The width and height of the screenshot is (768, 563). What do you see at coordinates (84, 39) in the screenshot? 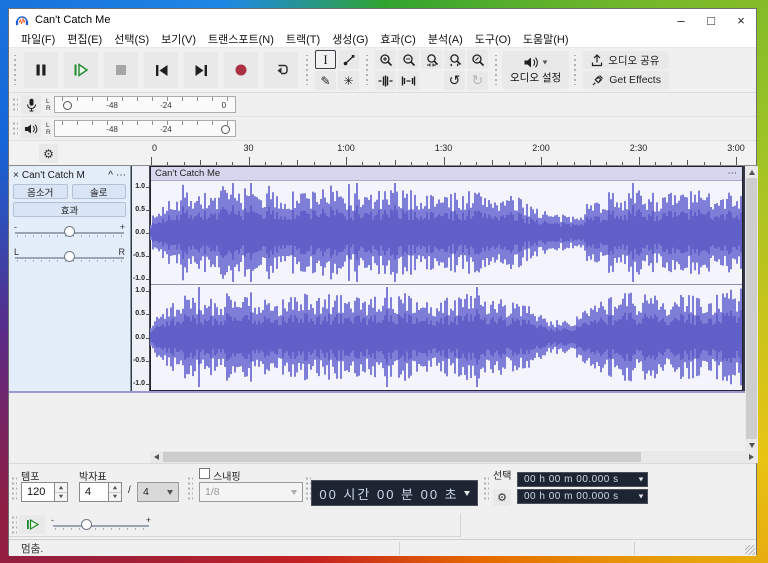
I see `menu-item-2: 편집(E)` at bounding box center [84, 39].